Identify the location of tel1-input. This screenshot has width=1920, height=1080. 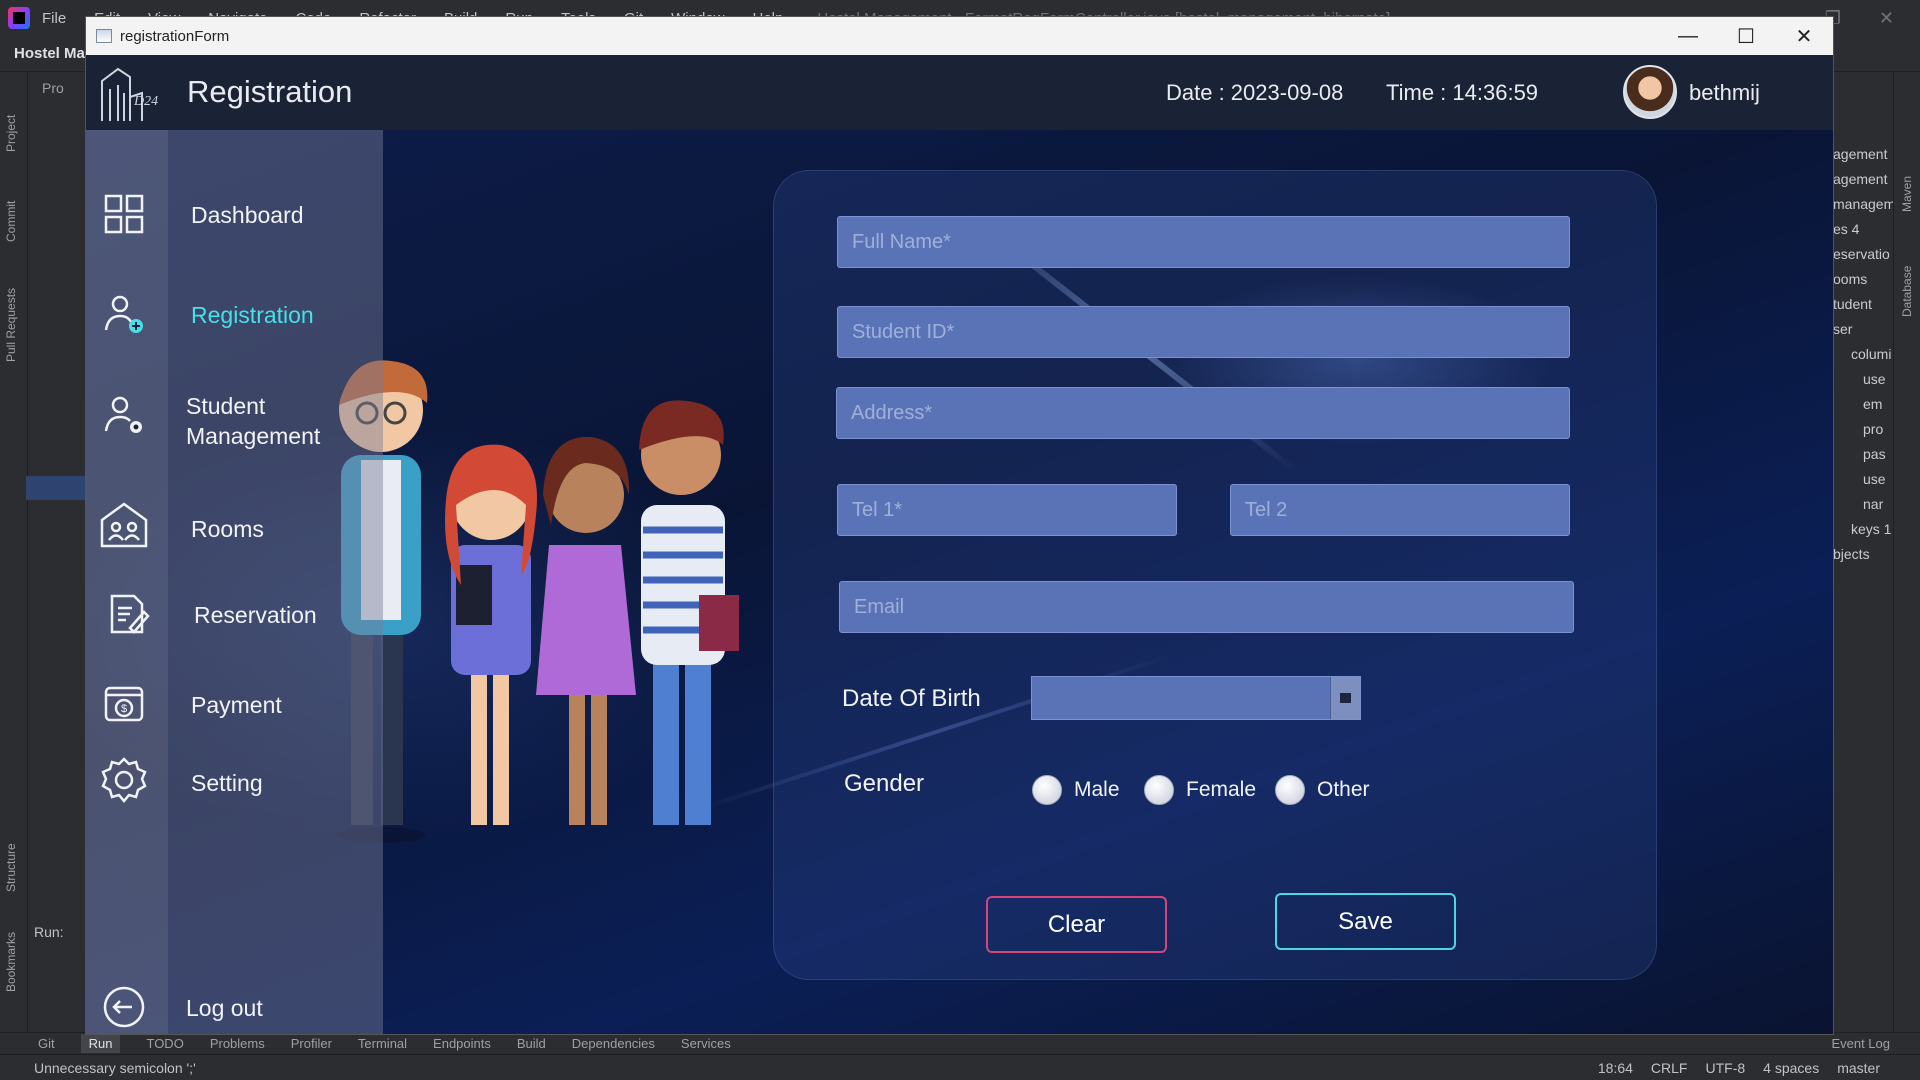
(1007, 510).